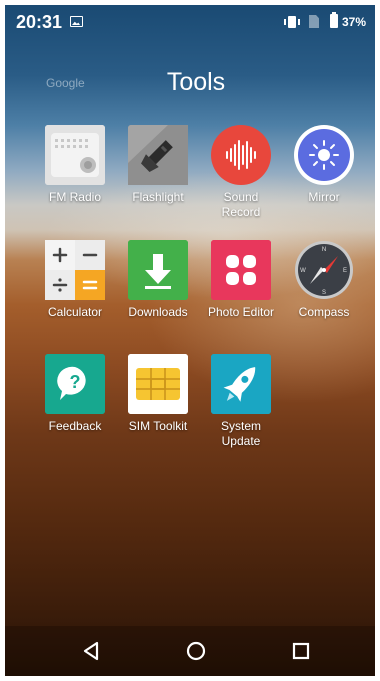 This screenshot has height=681, width=380. Describe the element at coordinates (301, 651) in the screenshot. I see `recents-icon` at that location.